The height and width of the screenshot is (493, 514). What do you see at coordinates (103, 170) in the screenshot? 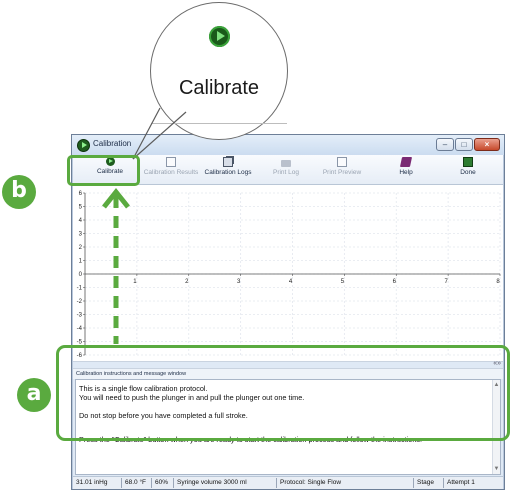
I see `calibrate-highlight` at bounding box center [103, 170].